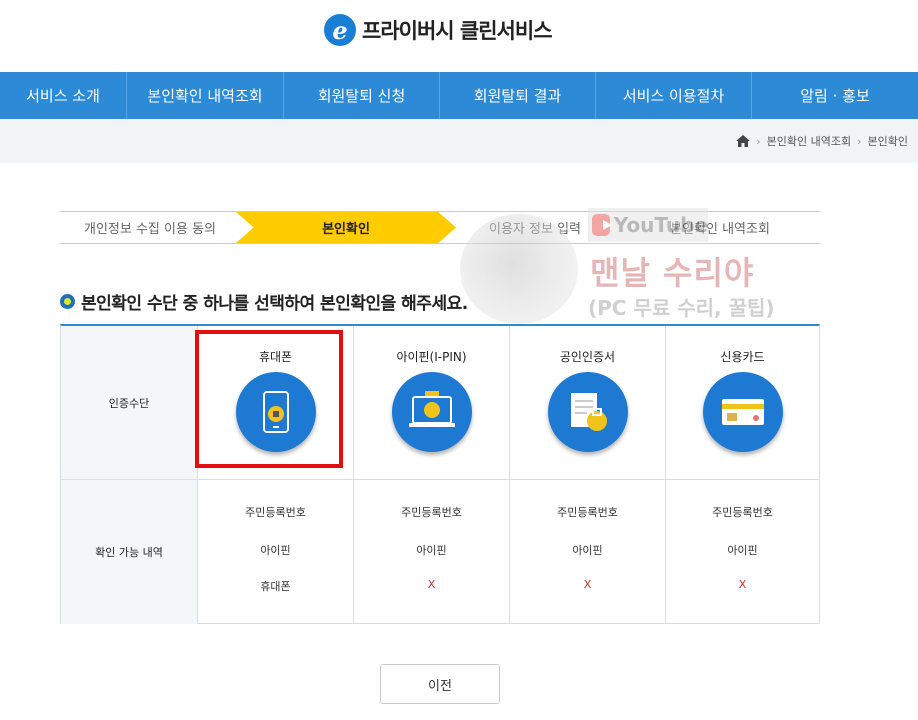  I want to click on bullet-icon, so click(67, 301).